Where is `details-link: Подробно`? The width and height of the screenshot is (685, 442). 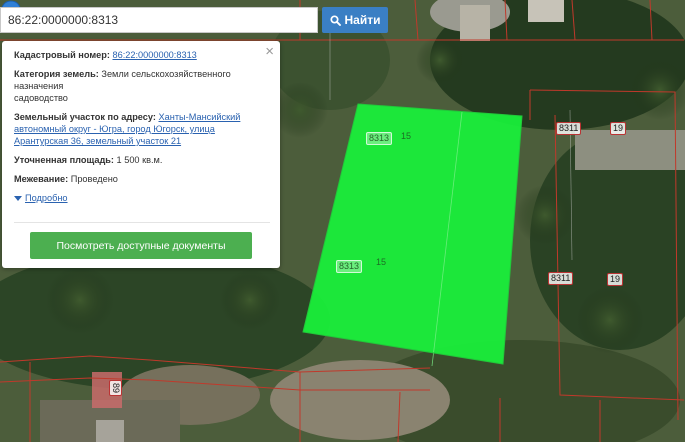
details-link: Подробно is located at coordinates (46, 198).